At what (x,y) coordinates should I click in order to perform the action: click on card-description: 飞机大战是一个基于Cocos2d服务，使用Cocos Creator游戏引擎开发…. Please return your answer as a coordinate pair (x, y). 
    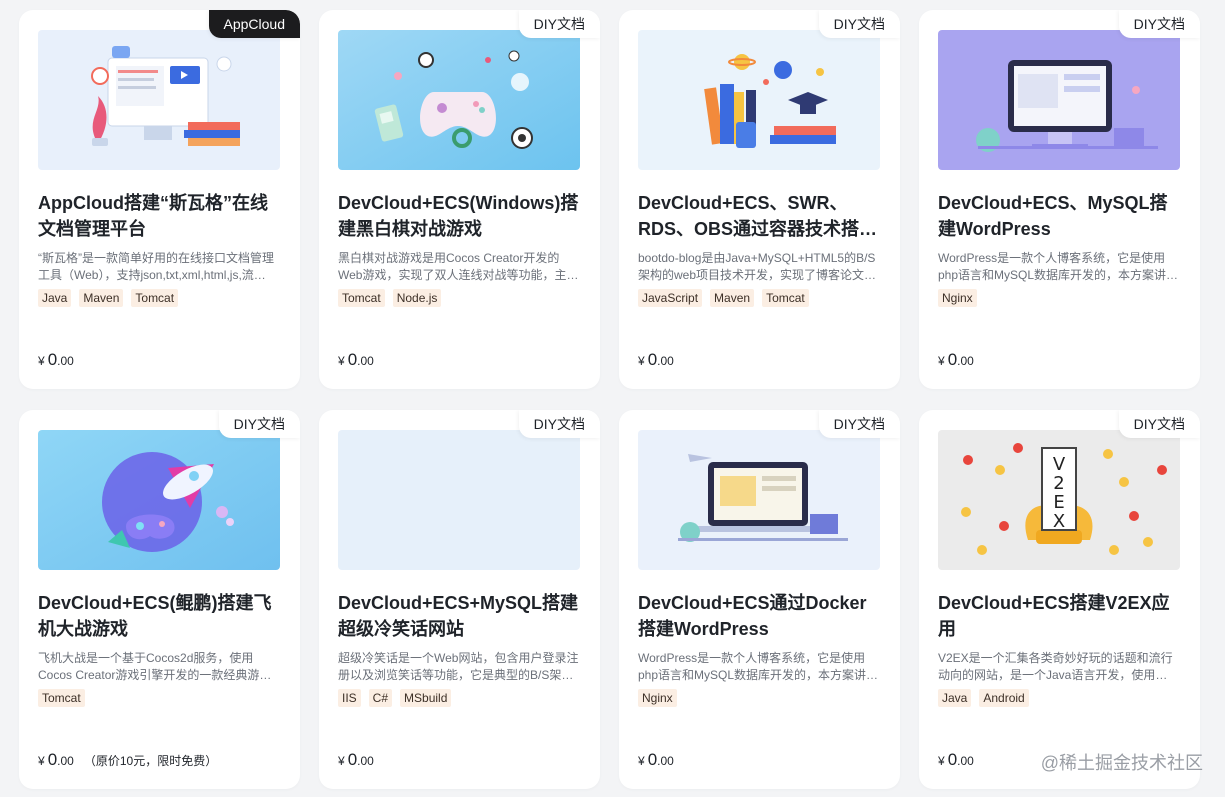
    Looking at the image, I should click on (155, 666).